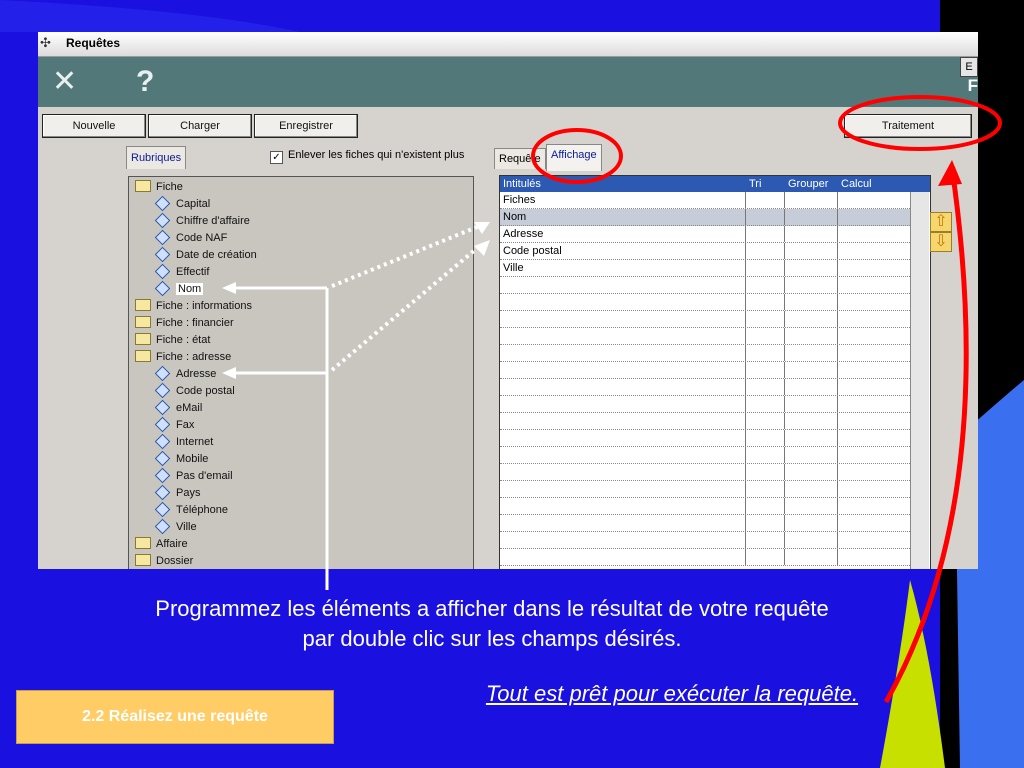  I want to click on tree-folder-item: Fiche : état, so click(172, 340).